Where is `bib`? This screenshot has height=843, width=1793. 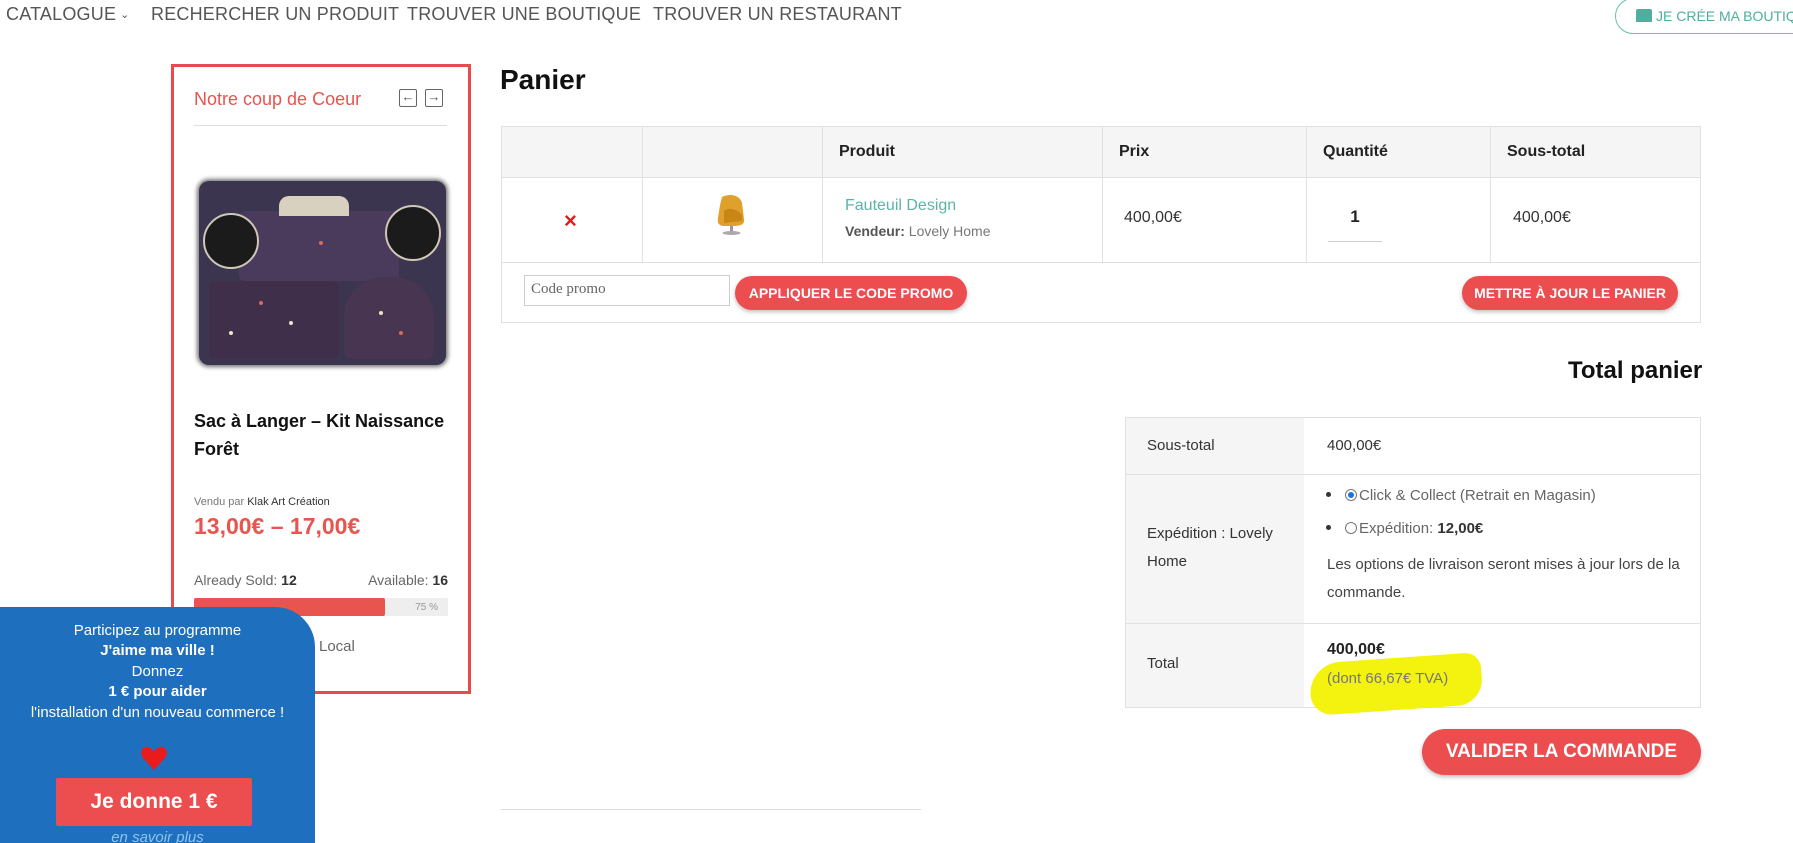 bib is located at coordinates (389, 318).